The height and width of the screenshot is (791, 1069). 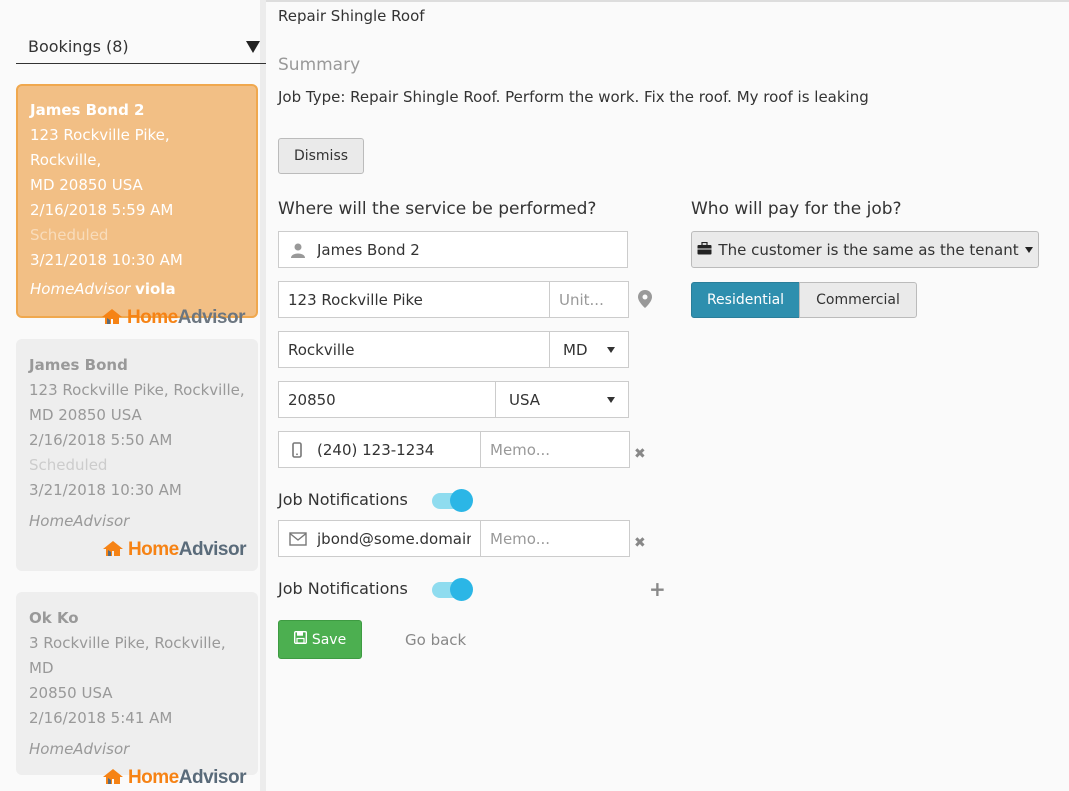 What do you see at coordinates (858, 300) in the screenshot?
I see `commercial-button: Commercial` at bounding box center [858, 300].